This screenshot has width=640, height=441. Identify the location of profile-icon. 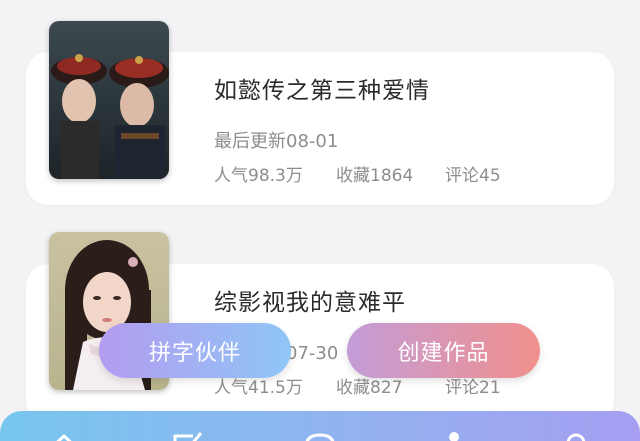
(456, 434).